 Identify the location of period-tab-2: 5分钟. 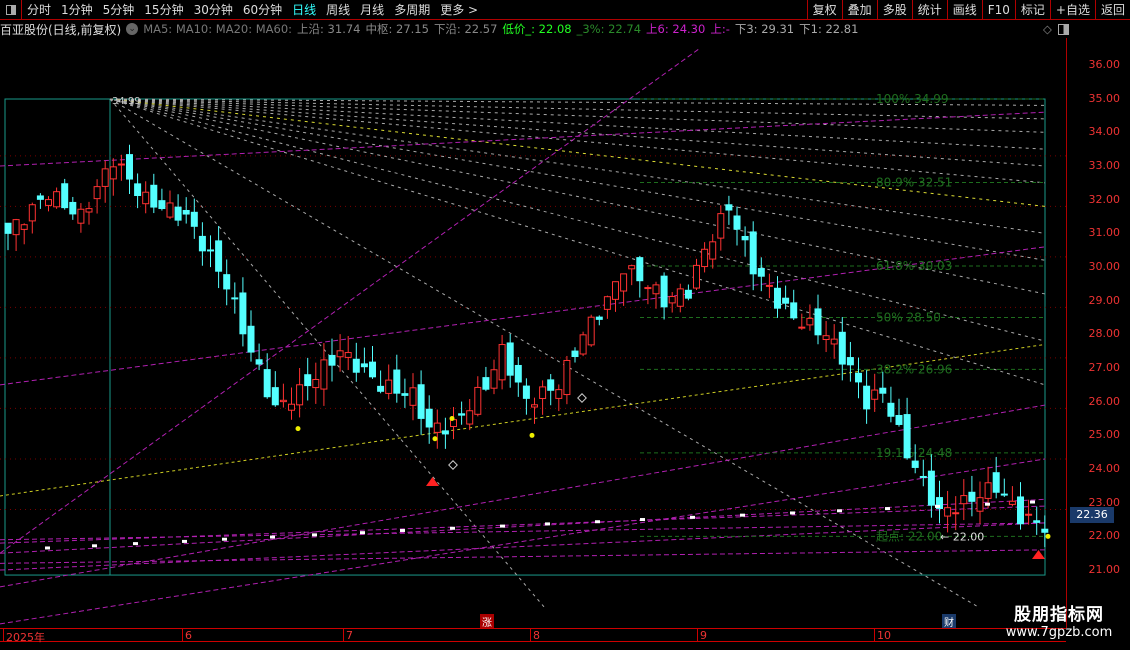
(119, 9).